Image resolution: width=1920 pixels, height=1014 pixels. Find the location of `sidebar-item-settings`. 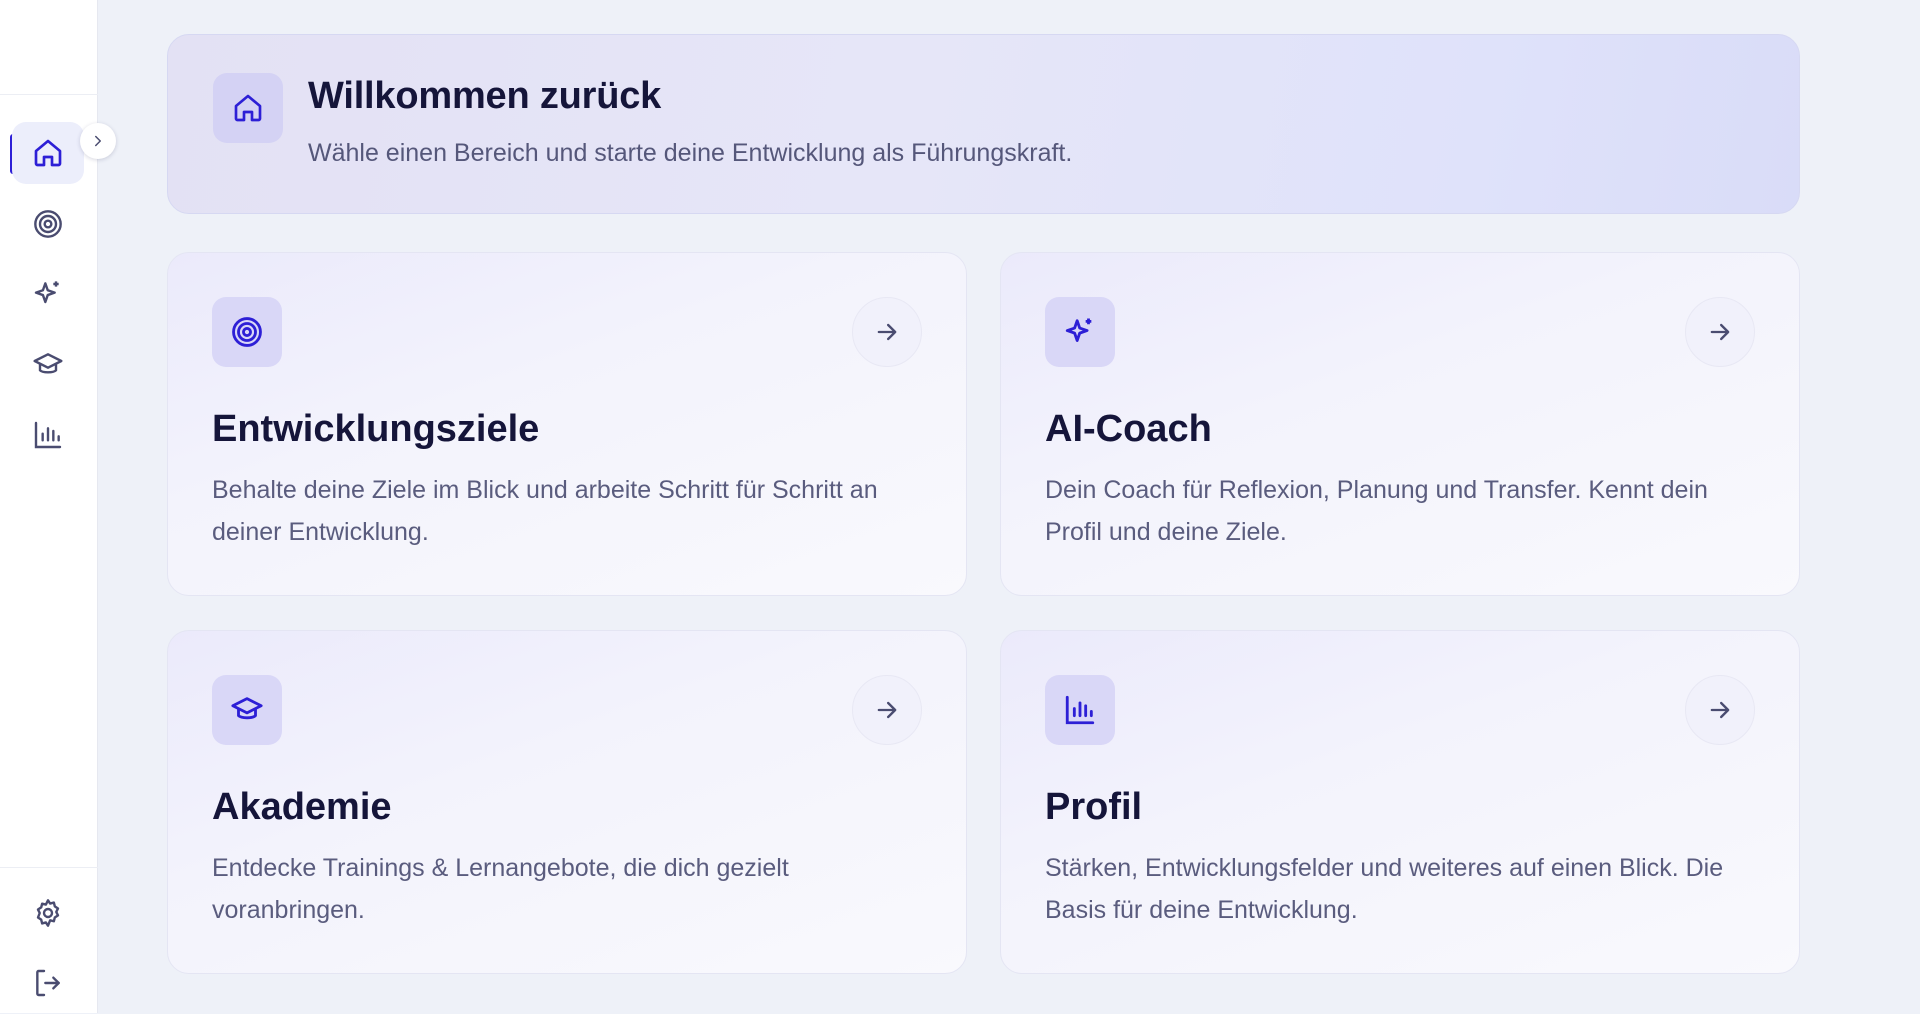

sidebar-item-settings is located at coordinates (48, 913).